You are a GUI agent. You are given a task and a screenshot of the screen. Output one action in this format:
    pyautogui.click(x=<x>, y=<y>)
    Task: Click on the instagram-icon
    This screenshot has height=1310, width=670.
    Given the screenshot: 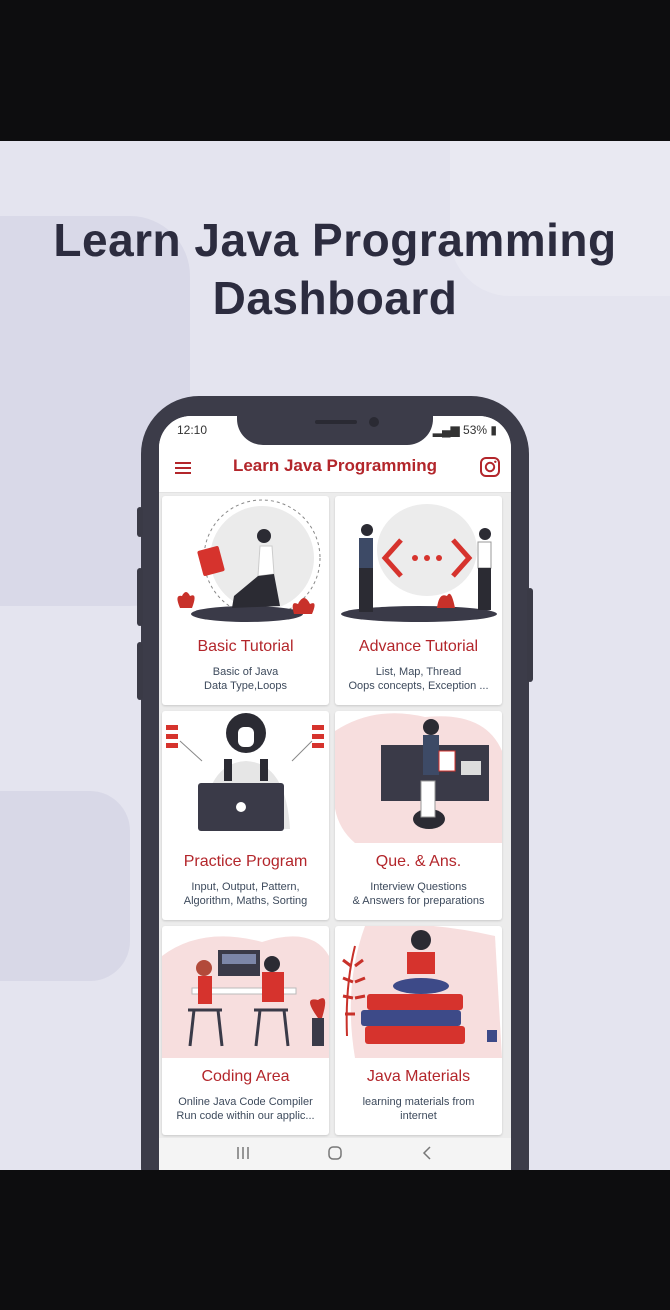 What is the action you would take?
    pyautogui.click(x=490, y=467)
    